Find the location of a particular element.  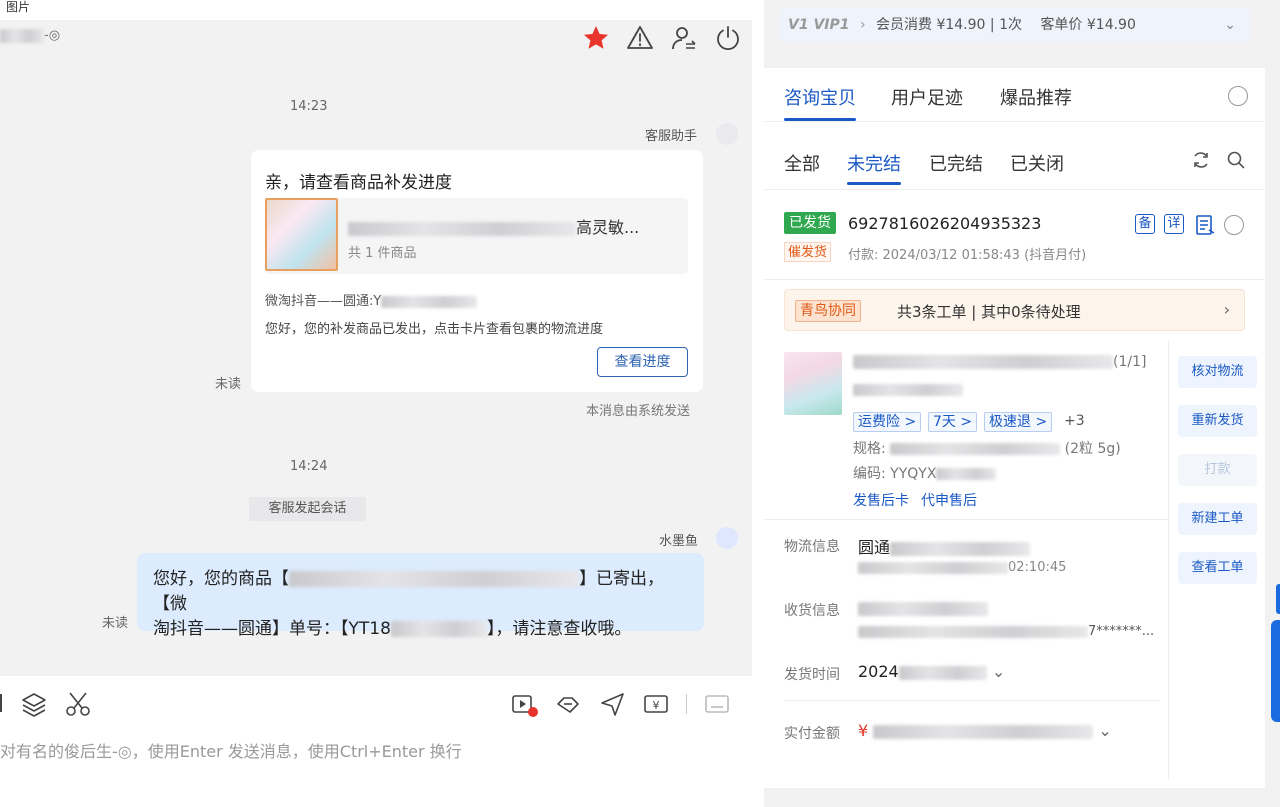

message-input: 对有名的俊后生-◎，使用Enter 发送消息，使用Ctrl+Enter 换行 is located at coordinates (231, 750).